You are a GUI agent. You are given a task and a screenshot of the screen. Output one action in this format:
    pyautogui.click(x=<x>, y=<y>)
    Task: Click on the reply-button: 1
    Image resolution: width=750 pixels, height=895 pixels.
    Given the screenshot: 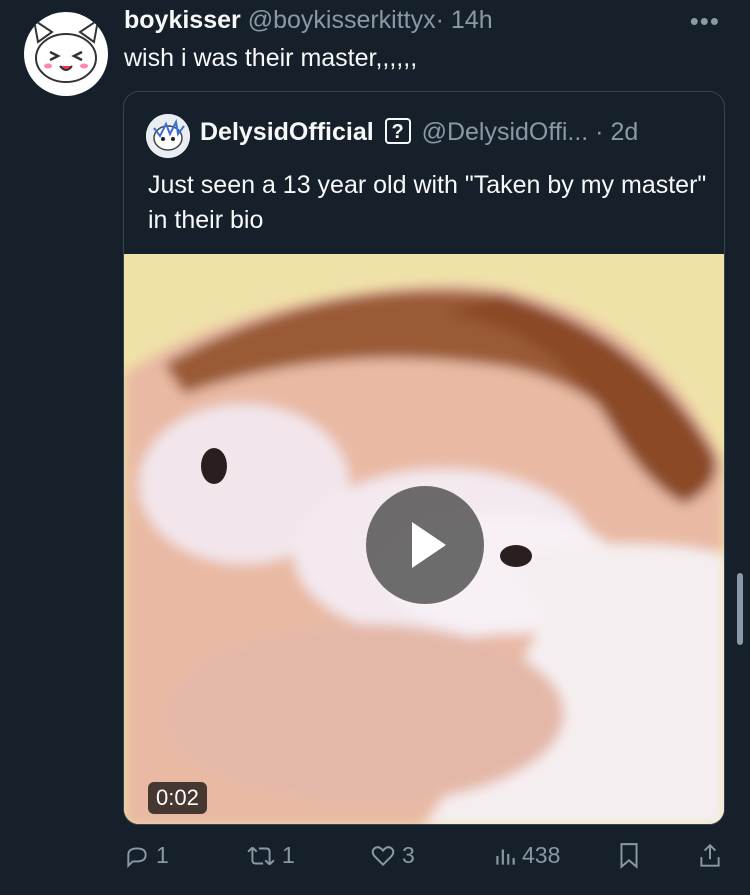 What is the action you would take?
    pyautogui.click(x=146, y=855)
    